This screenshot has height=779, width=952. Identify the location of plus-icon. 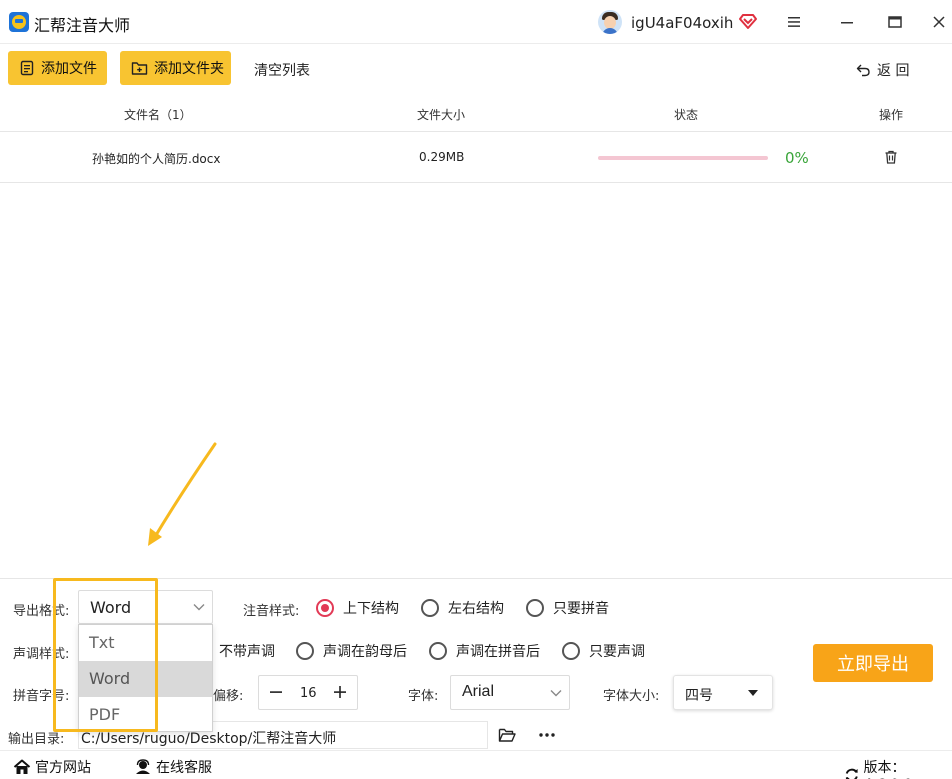
(340, 692).